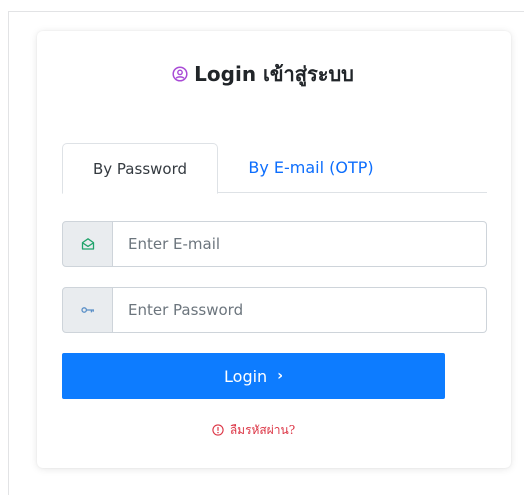 This screenshot has height=495, width=526. What do you see at coordinates (262, 430) in the screenshot?
I see `forgot-password-label: ลืมรหัสผ่าน?` at bounding box center [262, 430].